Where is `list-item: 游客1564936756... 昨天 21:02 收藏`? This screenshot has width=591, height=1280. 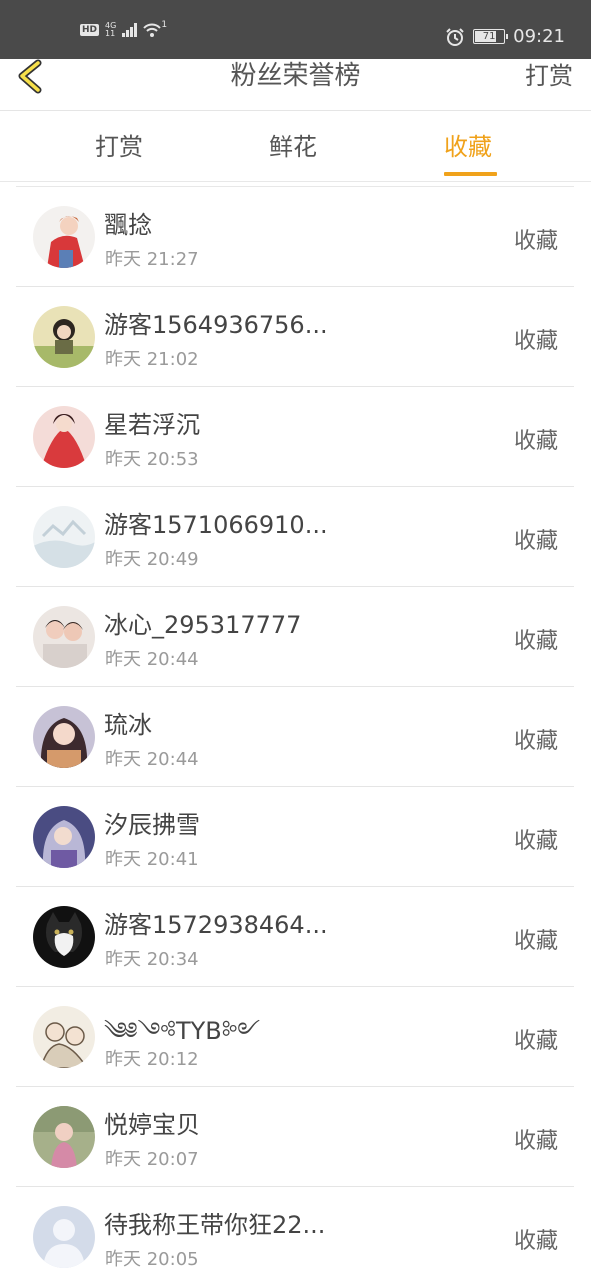
list-item: 游客1564936756... 昨天 21:02 收藏 is located at coordinates (295, 337).